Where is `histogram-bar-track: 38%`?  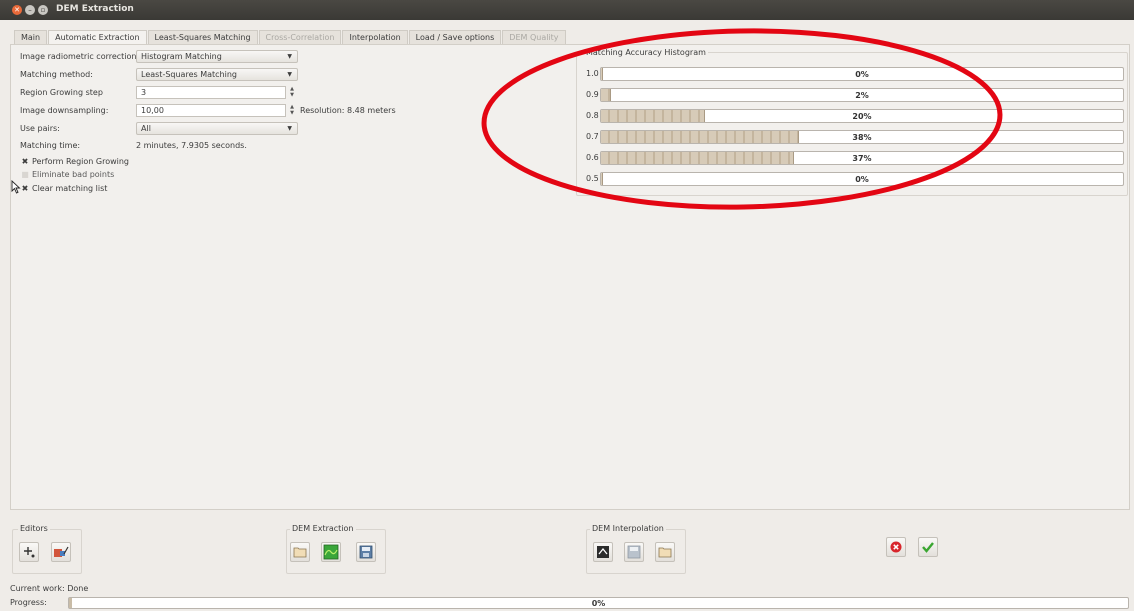 histogram-bar-track: 38% is located at coordinates (862, 137).